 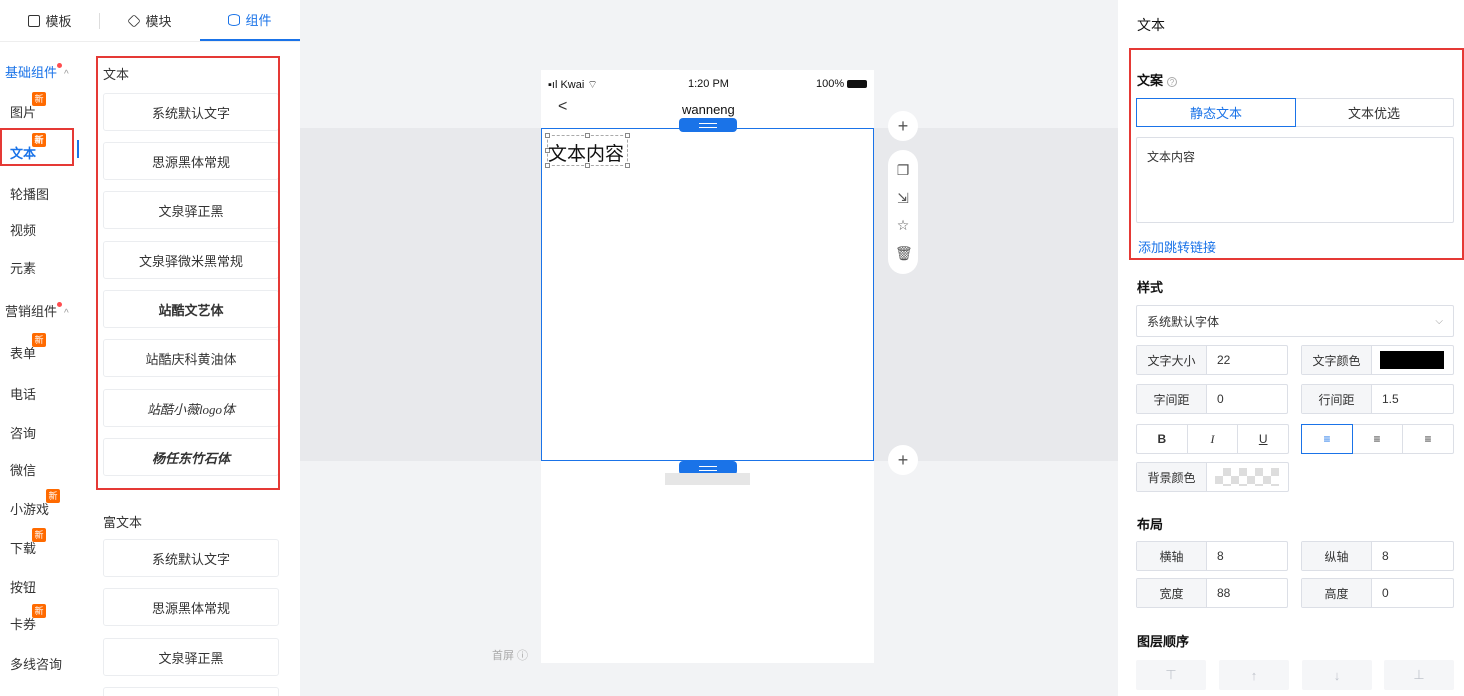 I want to click on italic-button: I, so click(x=1213, y=439).